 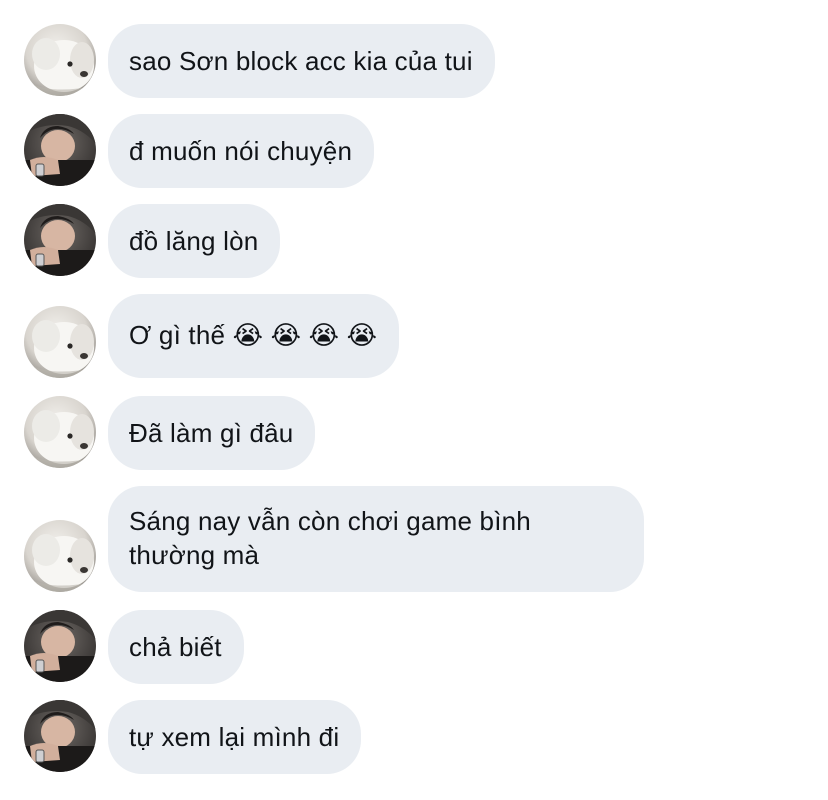 I want to click on message-bubble: đồ lăng lòn, so click(x=194, y=241).